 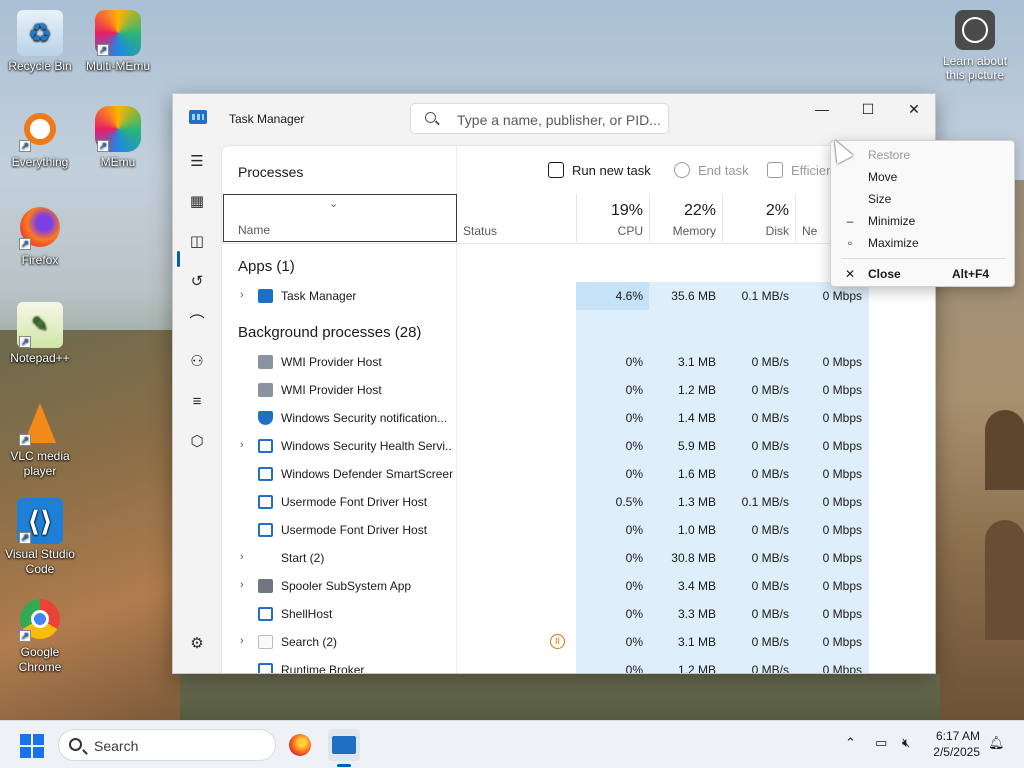 I want to click on services-icon: ⬡, so click(x=197, y=441).